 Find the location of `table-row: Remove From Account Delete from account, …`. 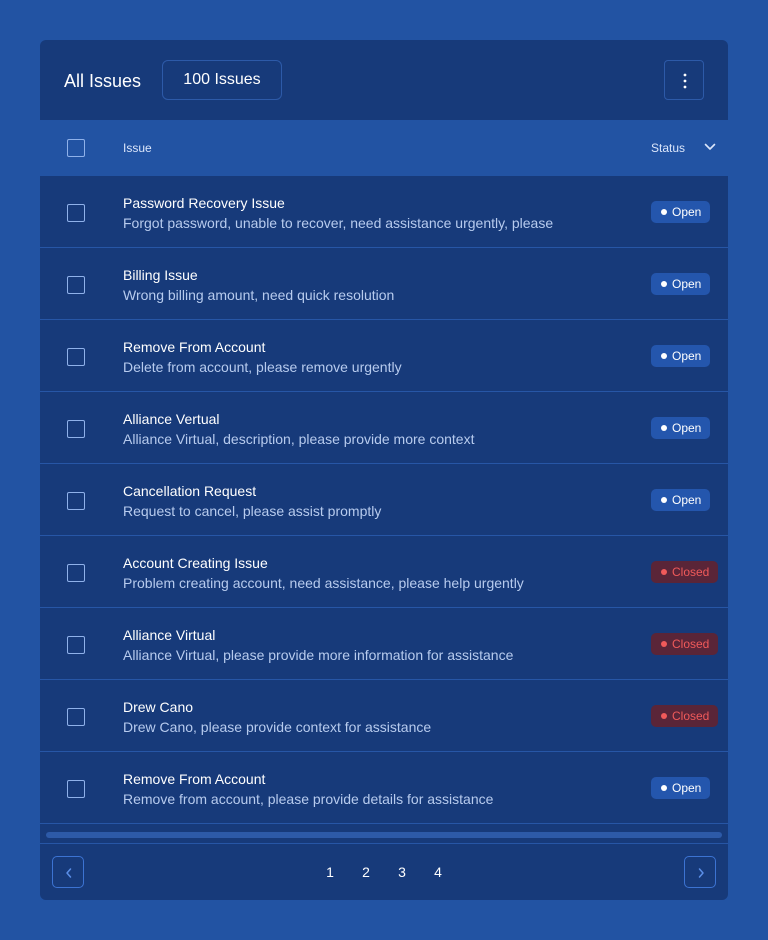

table-row: Remove From Account Delete from account, … is located at coordinates (384, 356).